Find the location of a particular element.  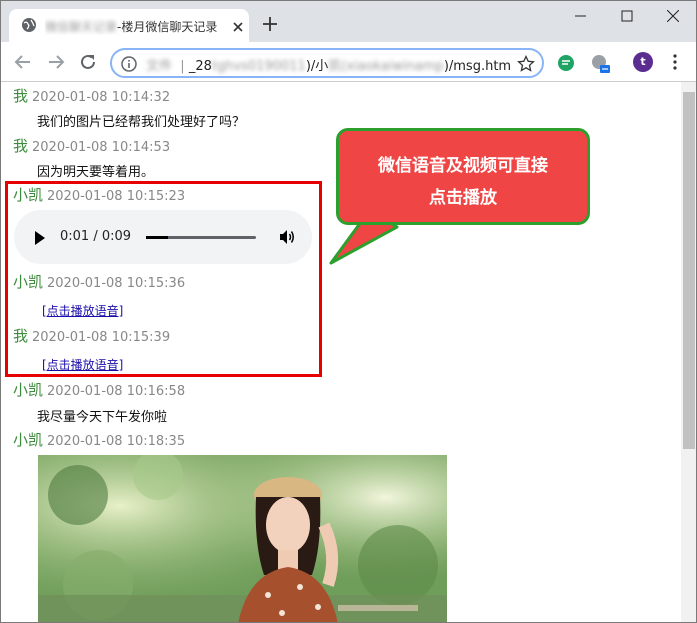

close-window-icon is located at coordinates (673, 16).